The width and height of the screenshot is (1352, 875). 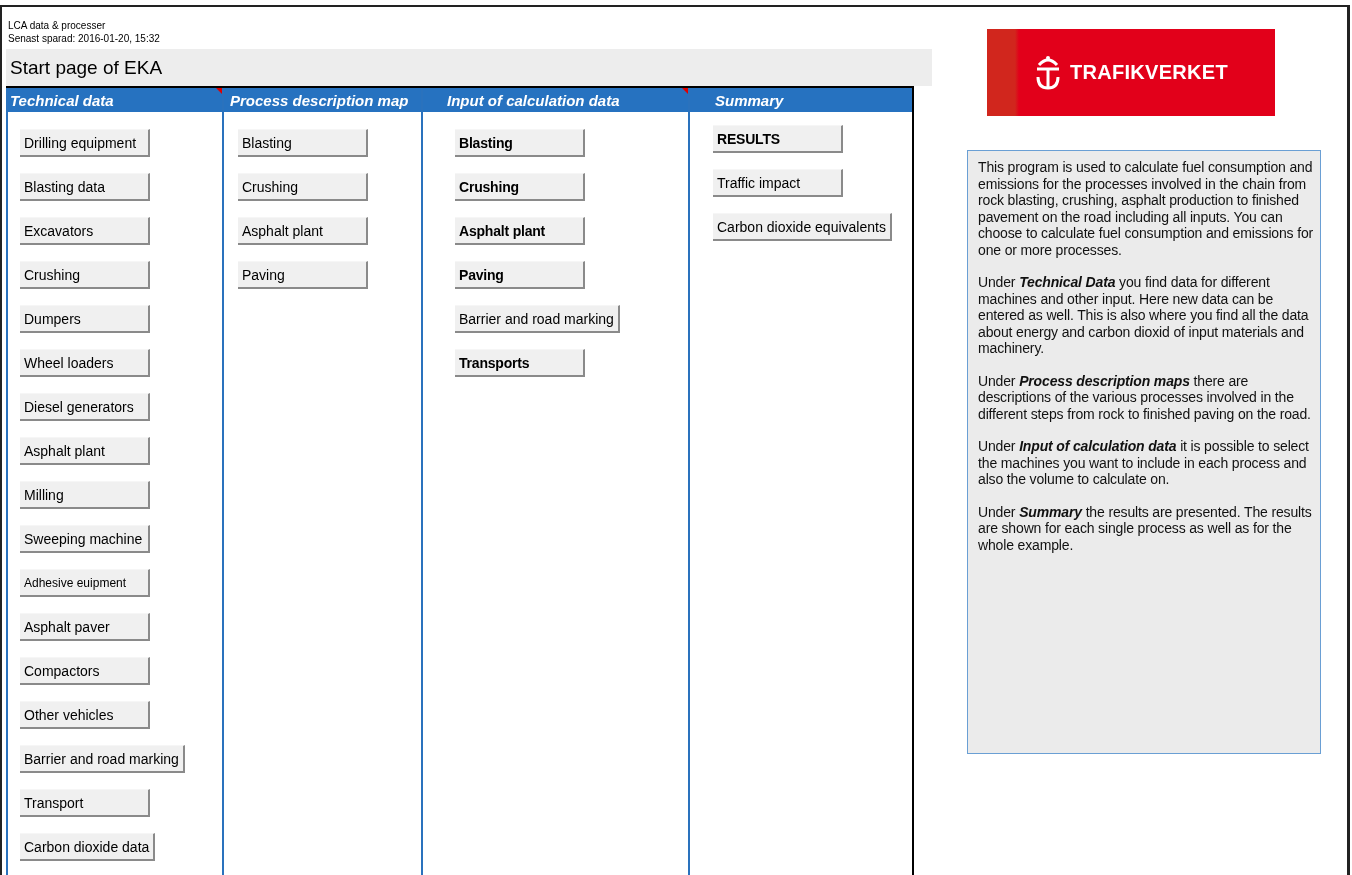 What do you see at coordinates (1145, 397) in the screenshot?
I see `info-paragraph: Under Process description maps there are descriptions of the various processes involved in the different steps from rock to finished paving on the road.` at bounding box center [1145, 397].